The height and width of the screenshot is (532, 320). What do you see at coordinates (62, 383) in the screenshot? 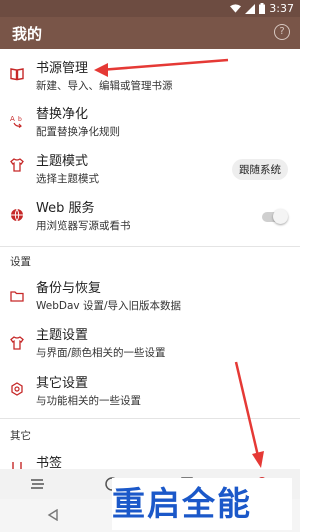
I see `menu-item-title: 其它设置` at bounding box center [62, 383].